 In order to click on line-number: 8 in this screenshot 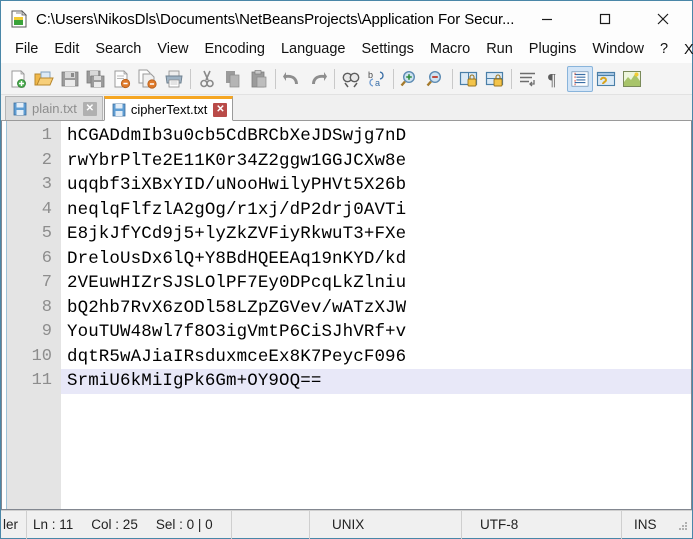, I will do `click(46, 307)`.